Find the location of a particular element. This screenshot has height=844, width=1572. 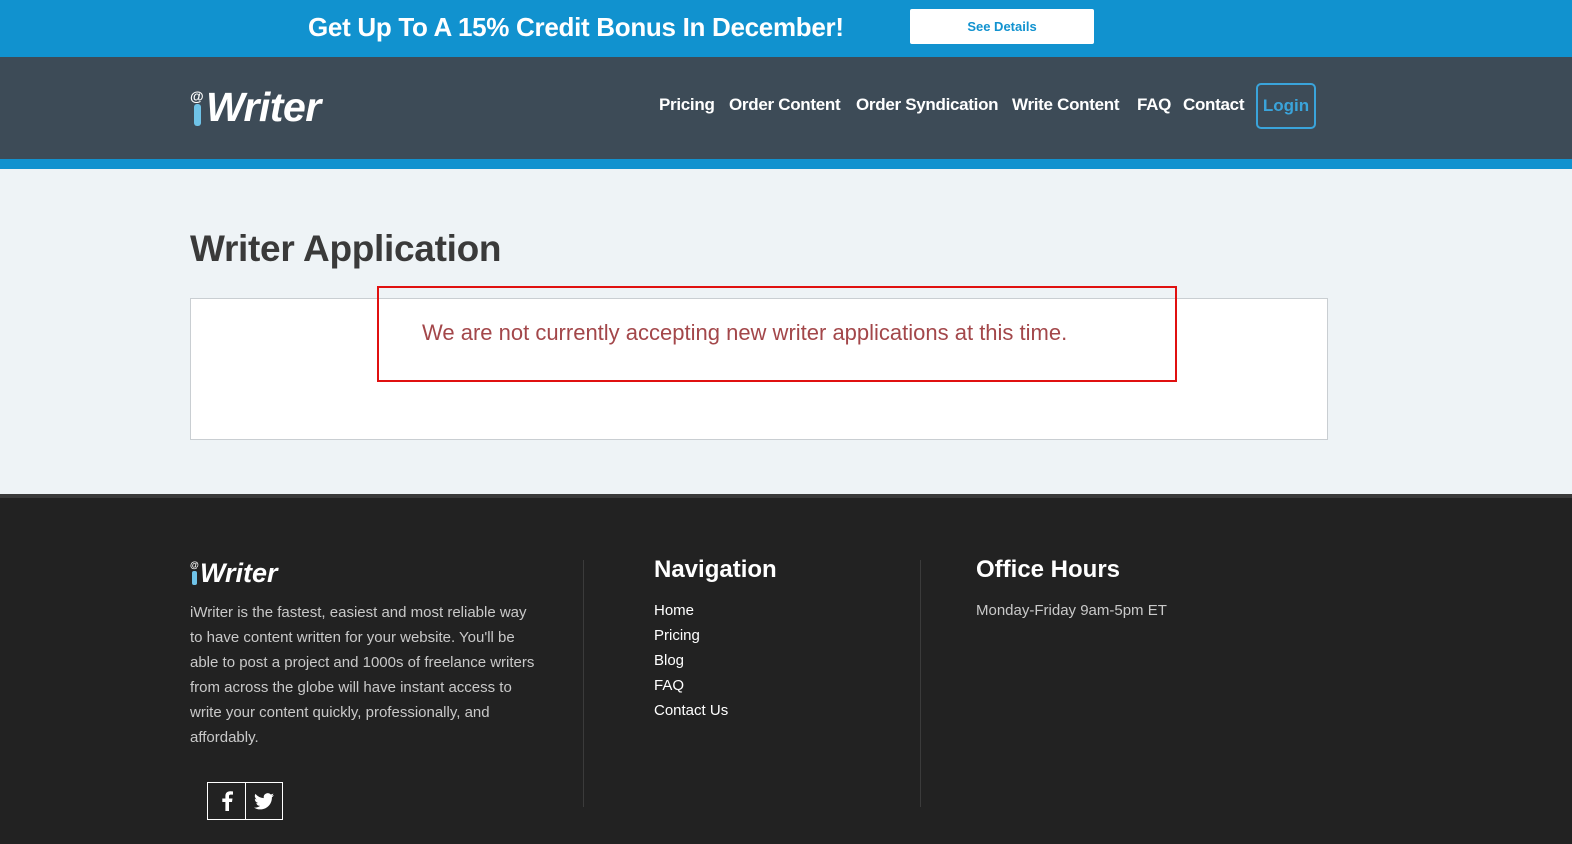

twitter-button is located at coordinates (263, 801).